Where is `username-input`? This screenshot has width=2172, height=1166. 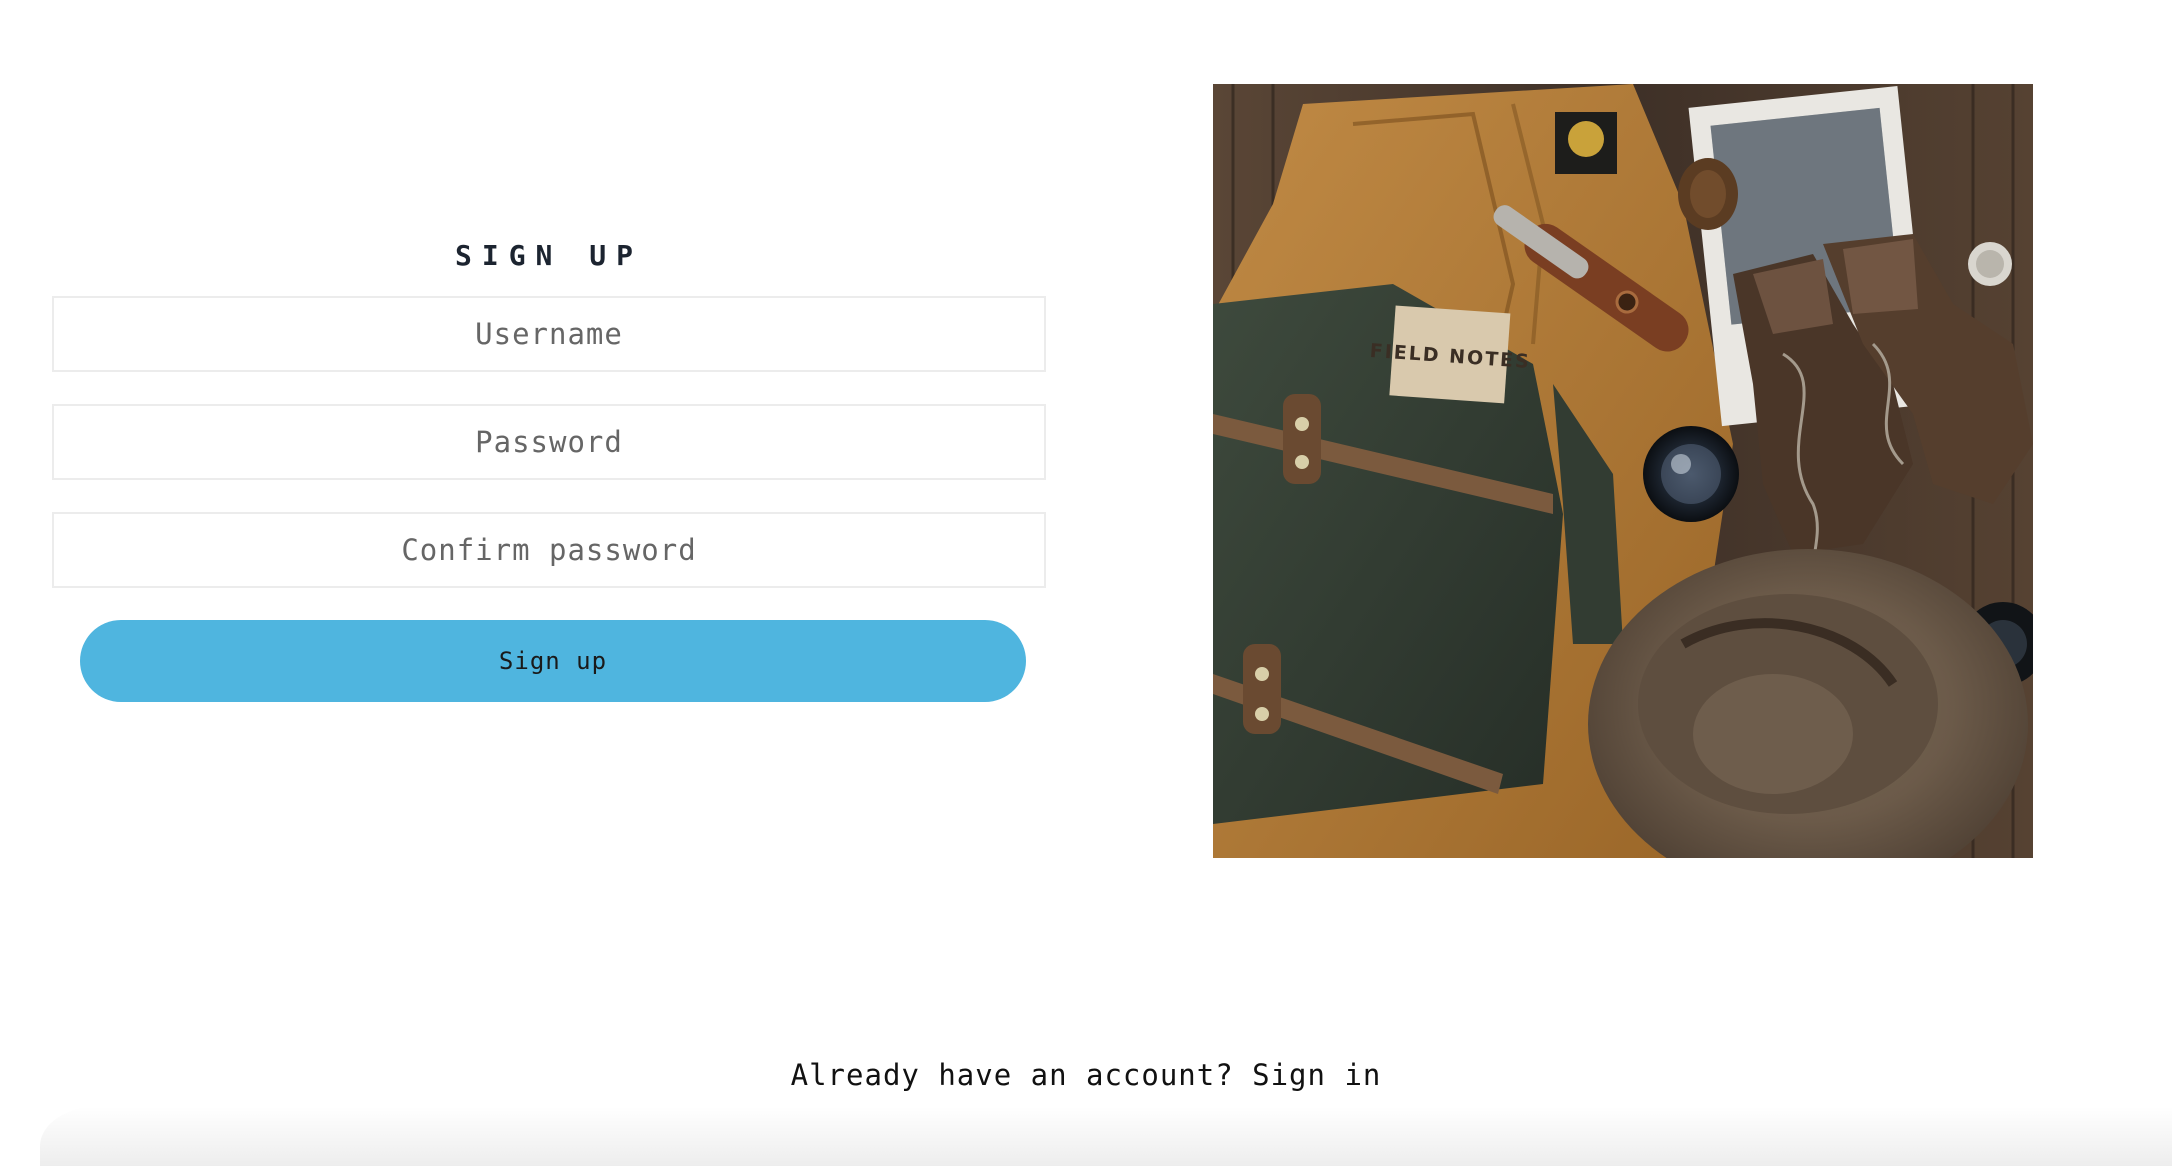 username-input is located at coordinates (549, 334).